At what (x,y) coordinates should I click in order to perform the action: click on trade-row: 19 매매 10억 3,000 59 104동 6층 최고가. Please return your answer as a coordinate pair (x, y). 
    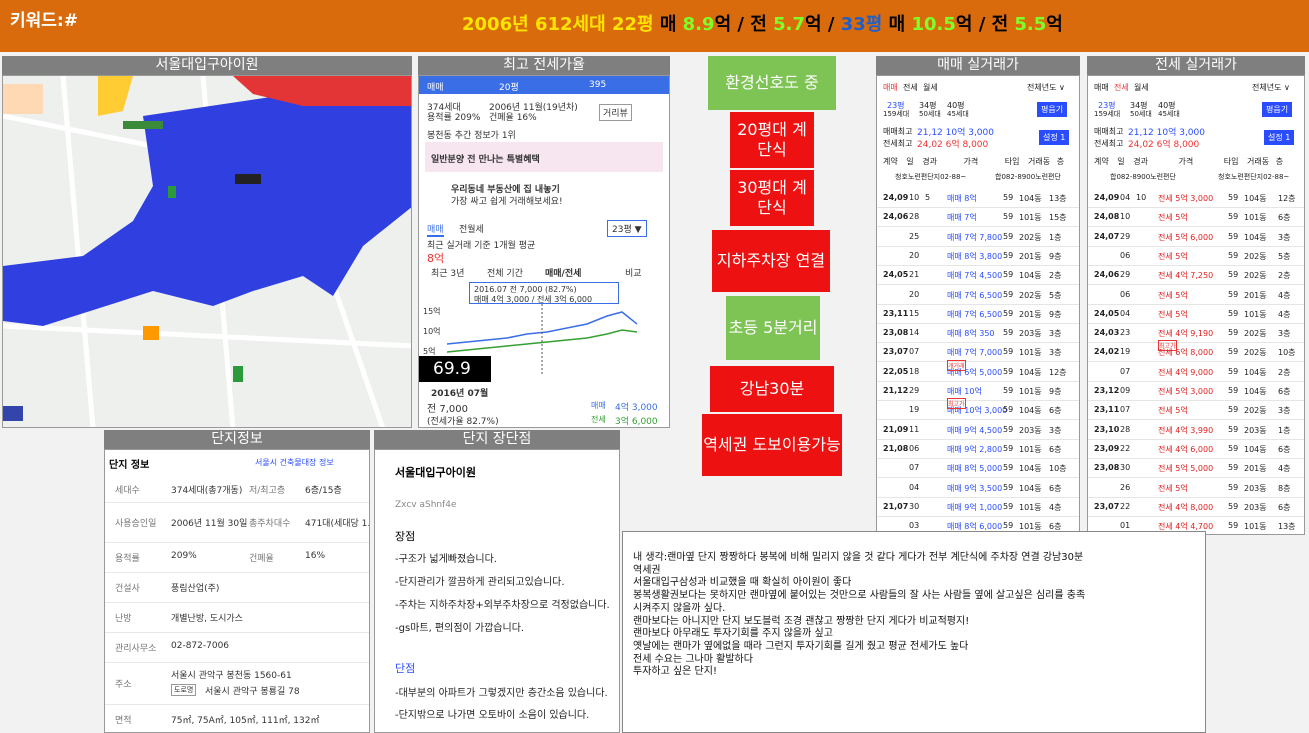
    Looking at the image, I should click on (978, 409).